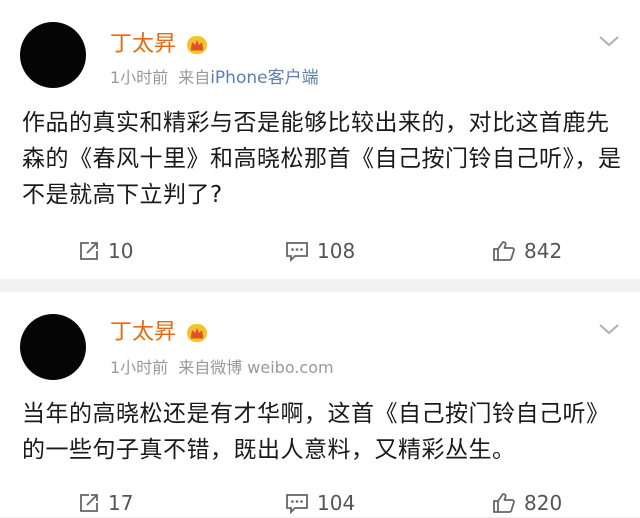 This screenshot has height=518, width=640. I want to click on action-bar: 17 104 820, so click(320, 503).